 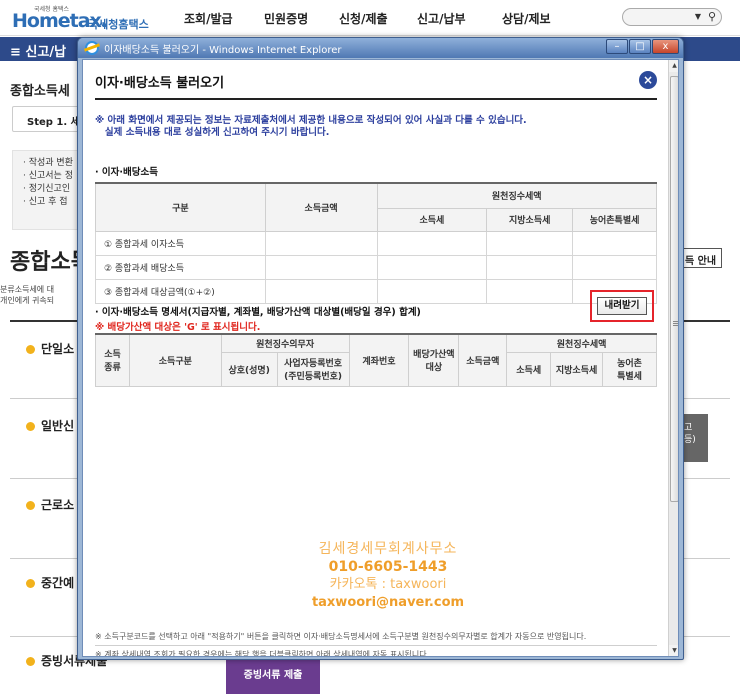 I want to click on section-single: 단일소, so click(x=50, y=348).